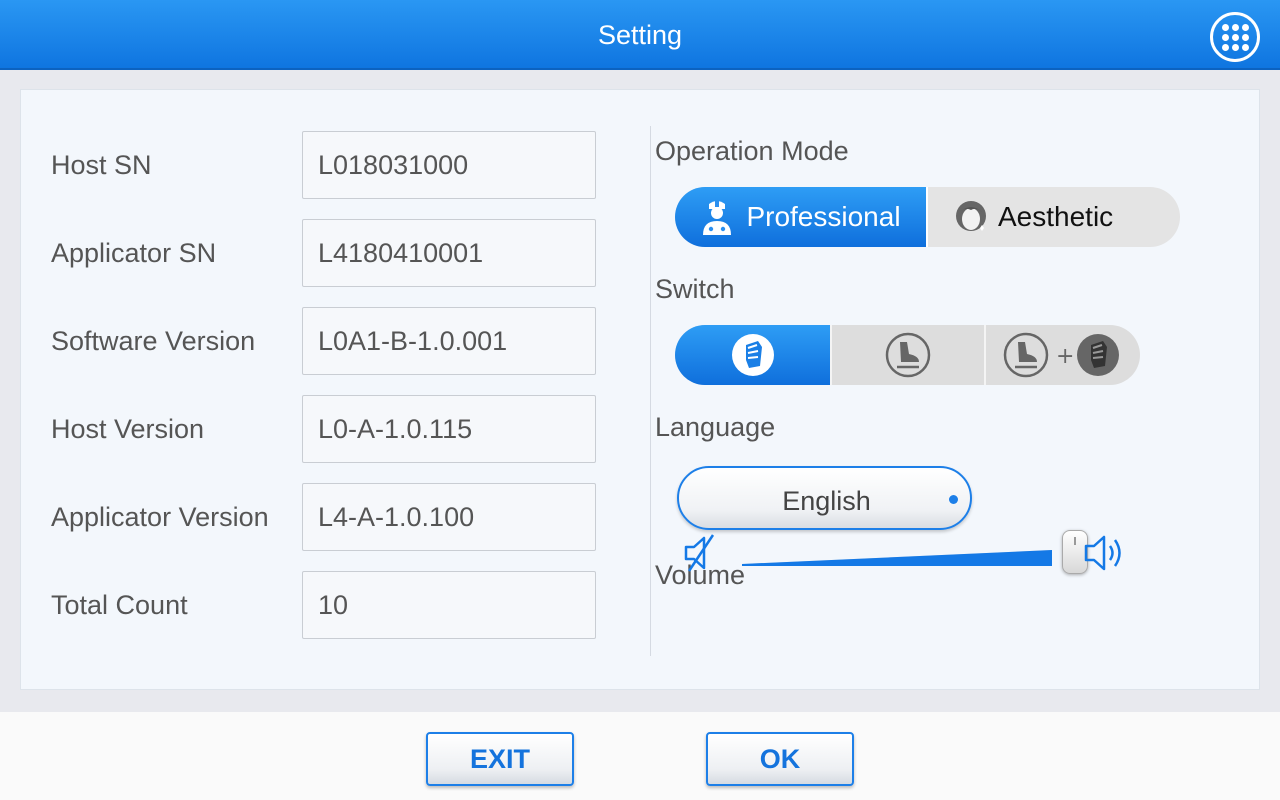 This screenshot has width=1280, height=800. What do you see at coordinates (101, 165) in the screenshot?
I see `host-sn-label: Host SN` at bounding box center [101, 165].